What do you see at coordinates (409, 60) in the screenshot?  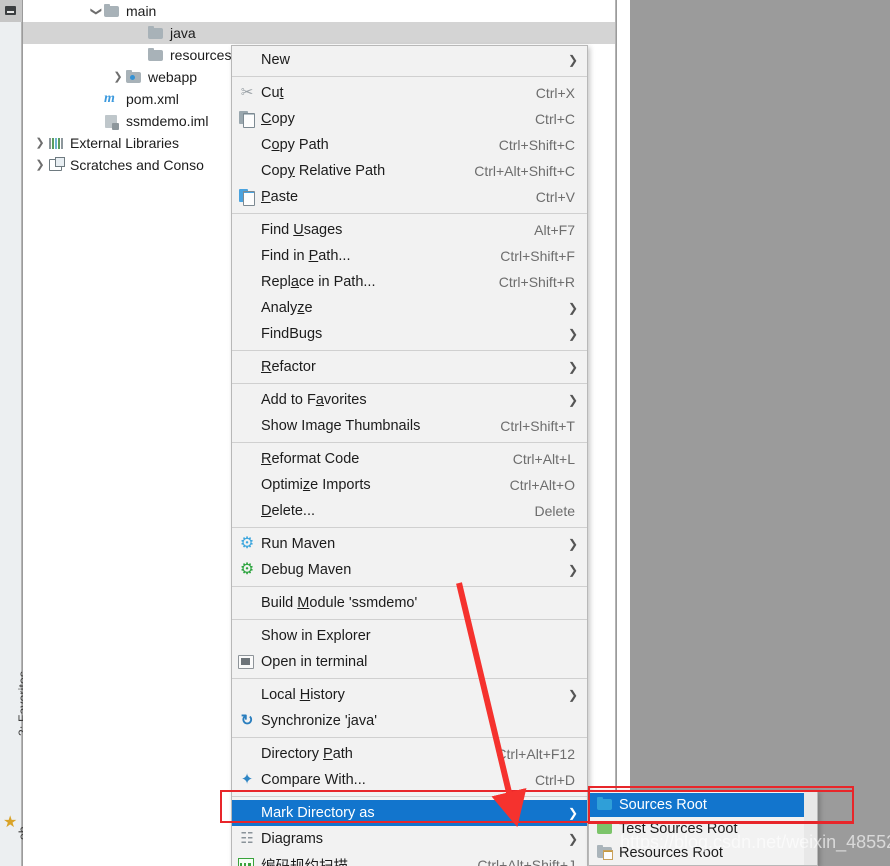 I see `menu-item-new: New ❯` at bounding box center [409, 60].